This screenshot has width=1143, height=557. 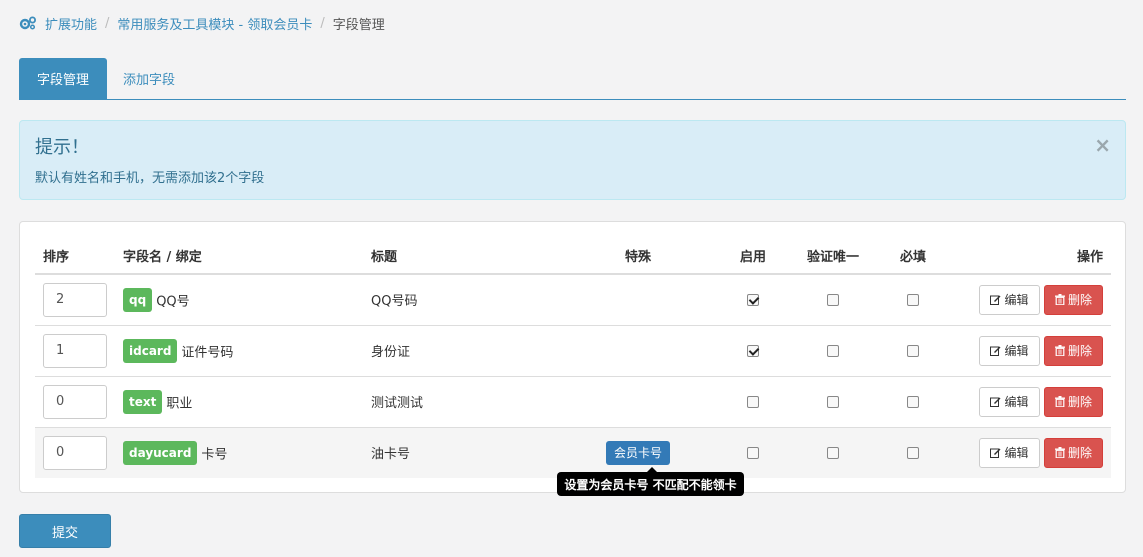 I want to click on header-order: 排序, so click(x=75, y=256).